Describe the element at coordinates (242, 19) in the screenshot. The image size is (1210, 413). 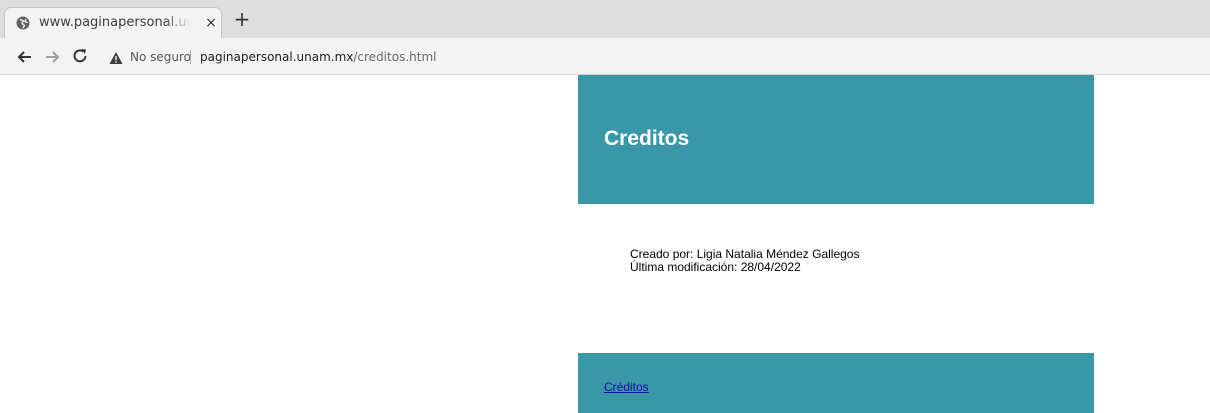
I see `new-tab-button: +` at that location.